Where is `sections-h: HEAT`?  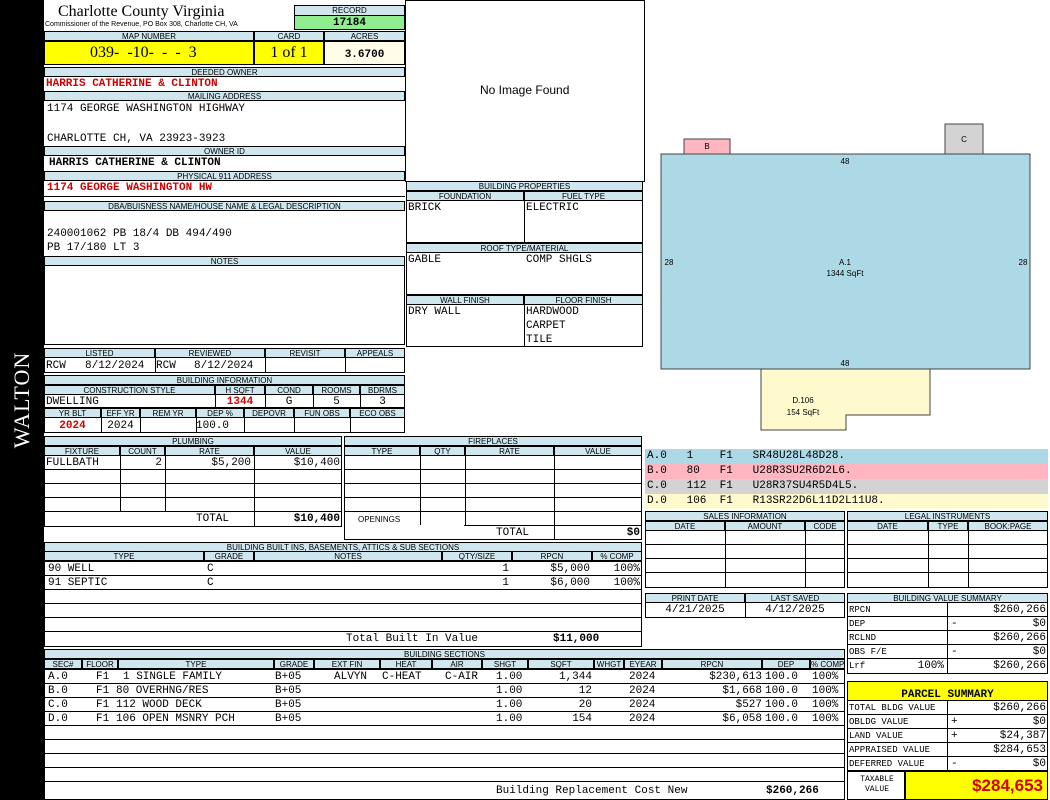 sections-h: HEAT is located at coordinates (406, 664).